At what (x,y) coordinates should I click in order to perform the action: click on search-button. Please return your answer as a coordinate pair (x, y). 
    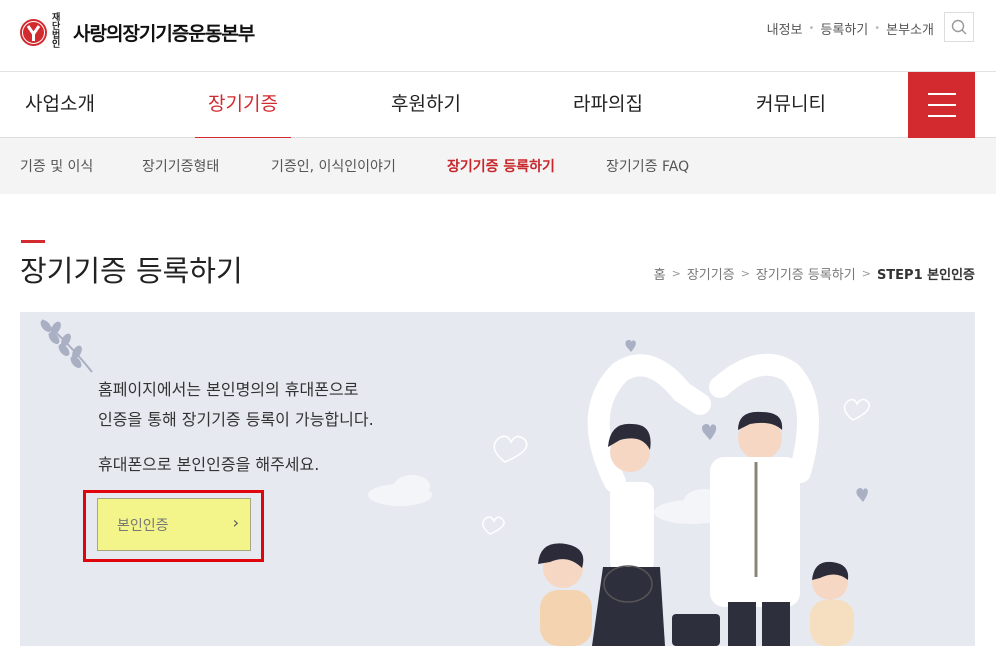
    Looking at the image, I should click on (959, 27).